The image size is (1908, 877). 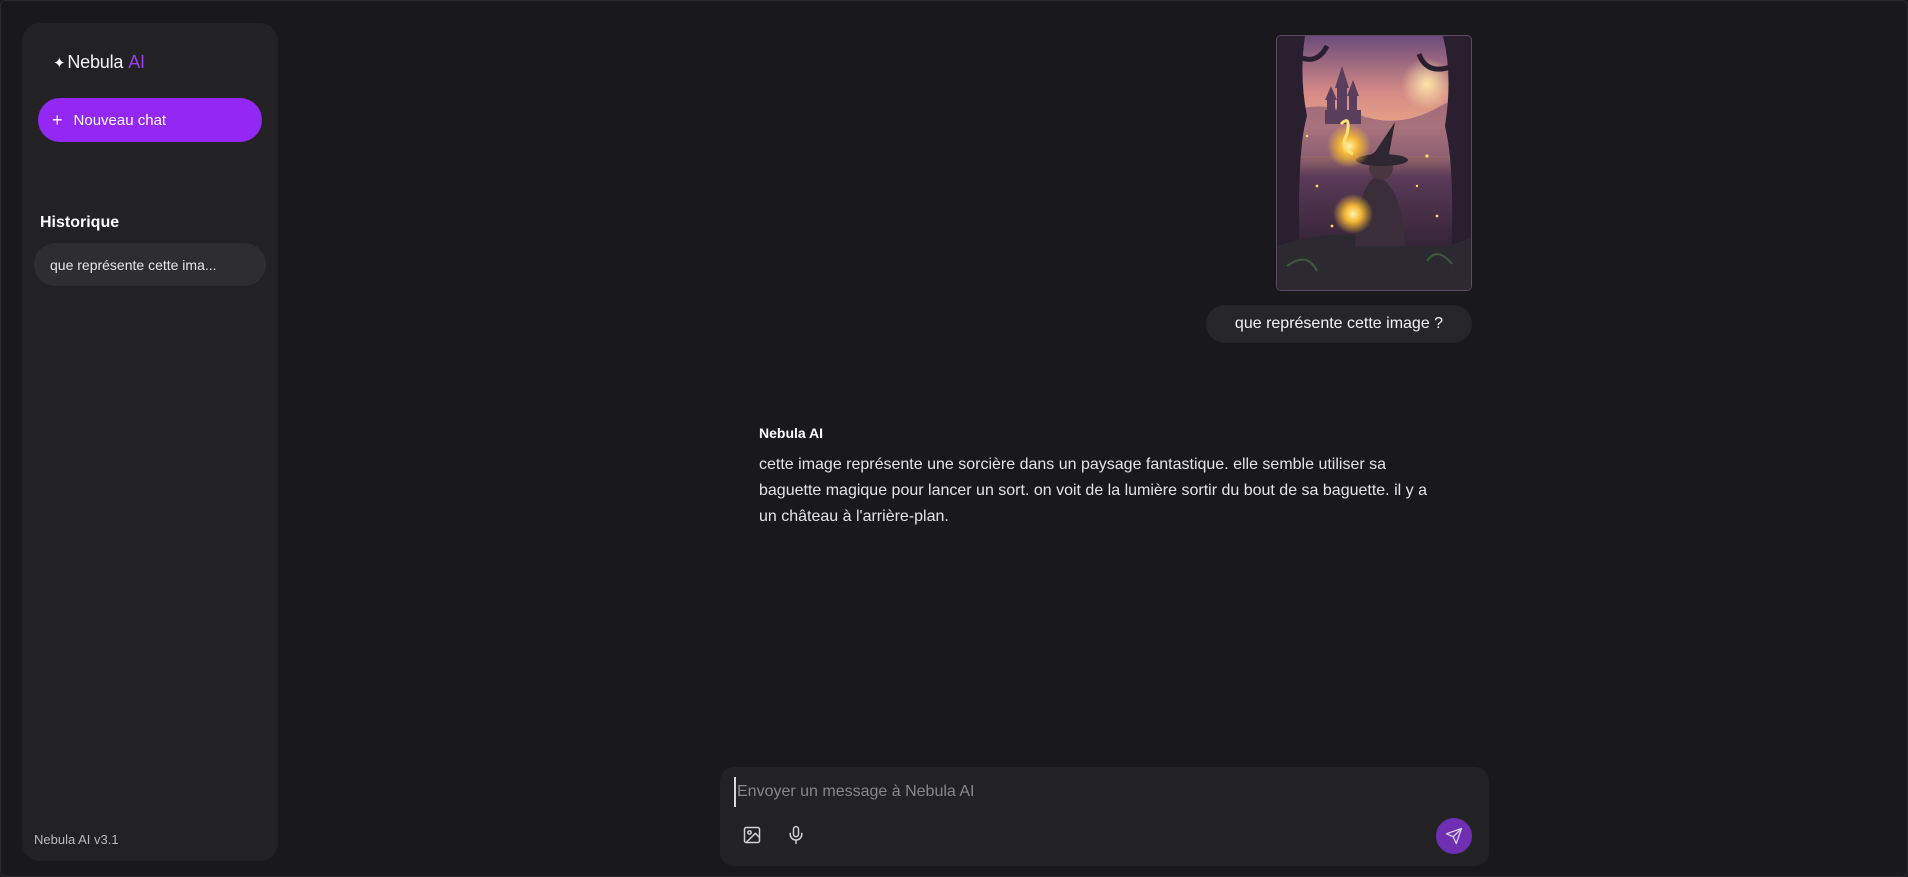 I want to click on voice-input-button, so click(x=796, y=835).